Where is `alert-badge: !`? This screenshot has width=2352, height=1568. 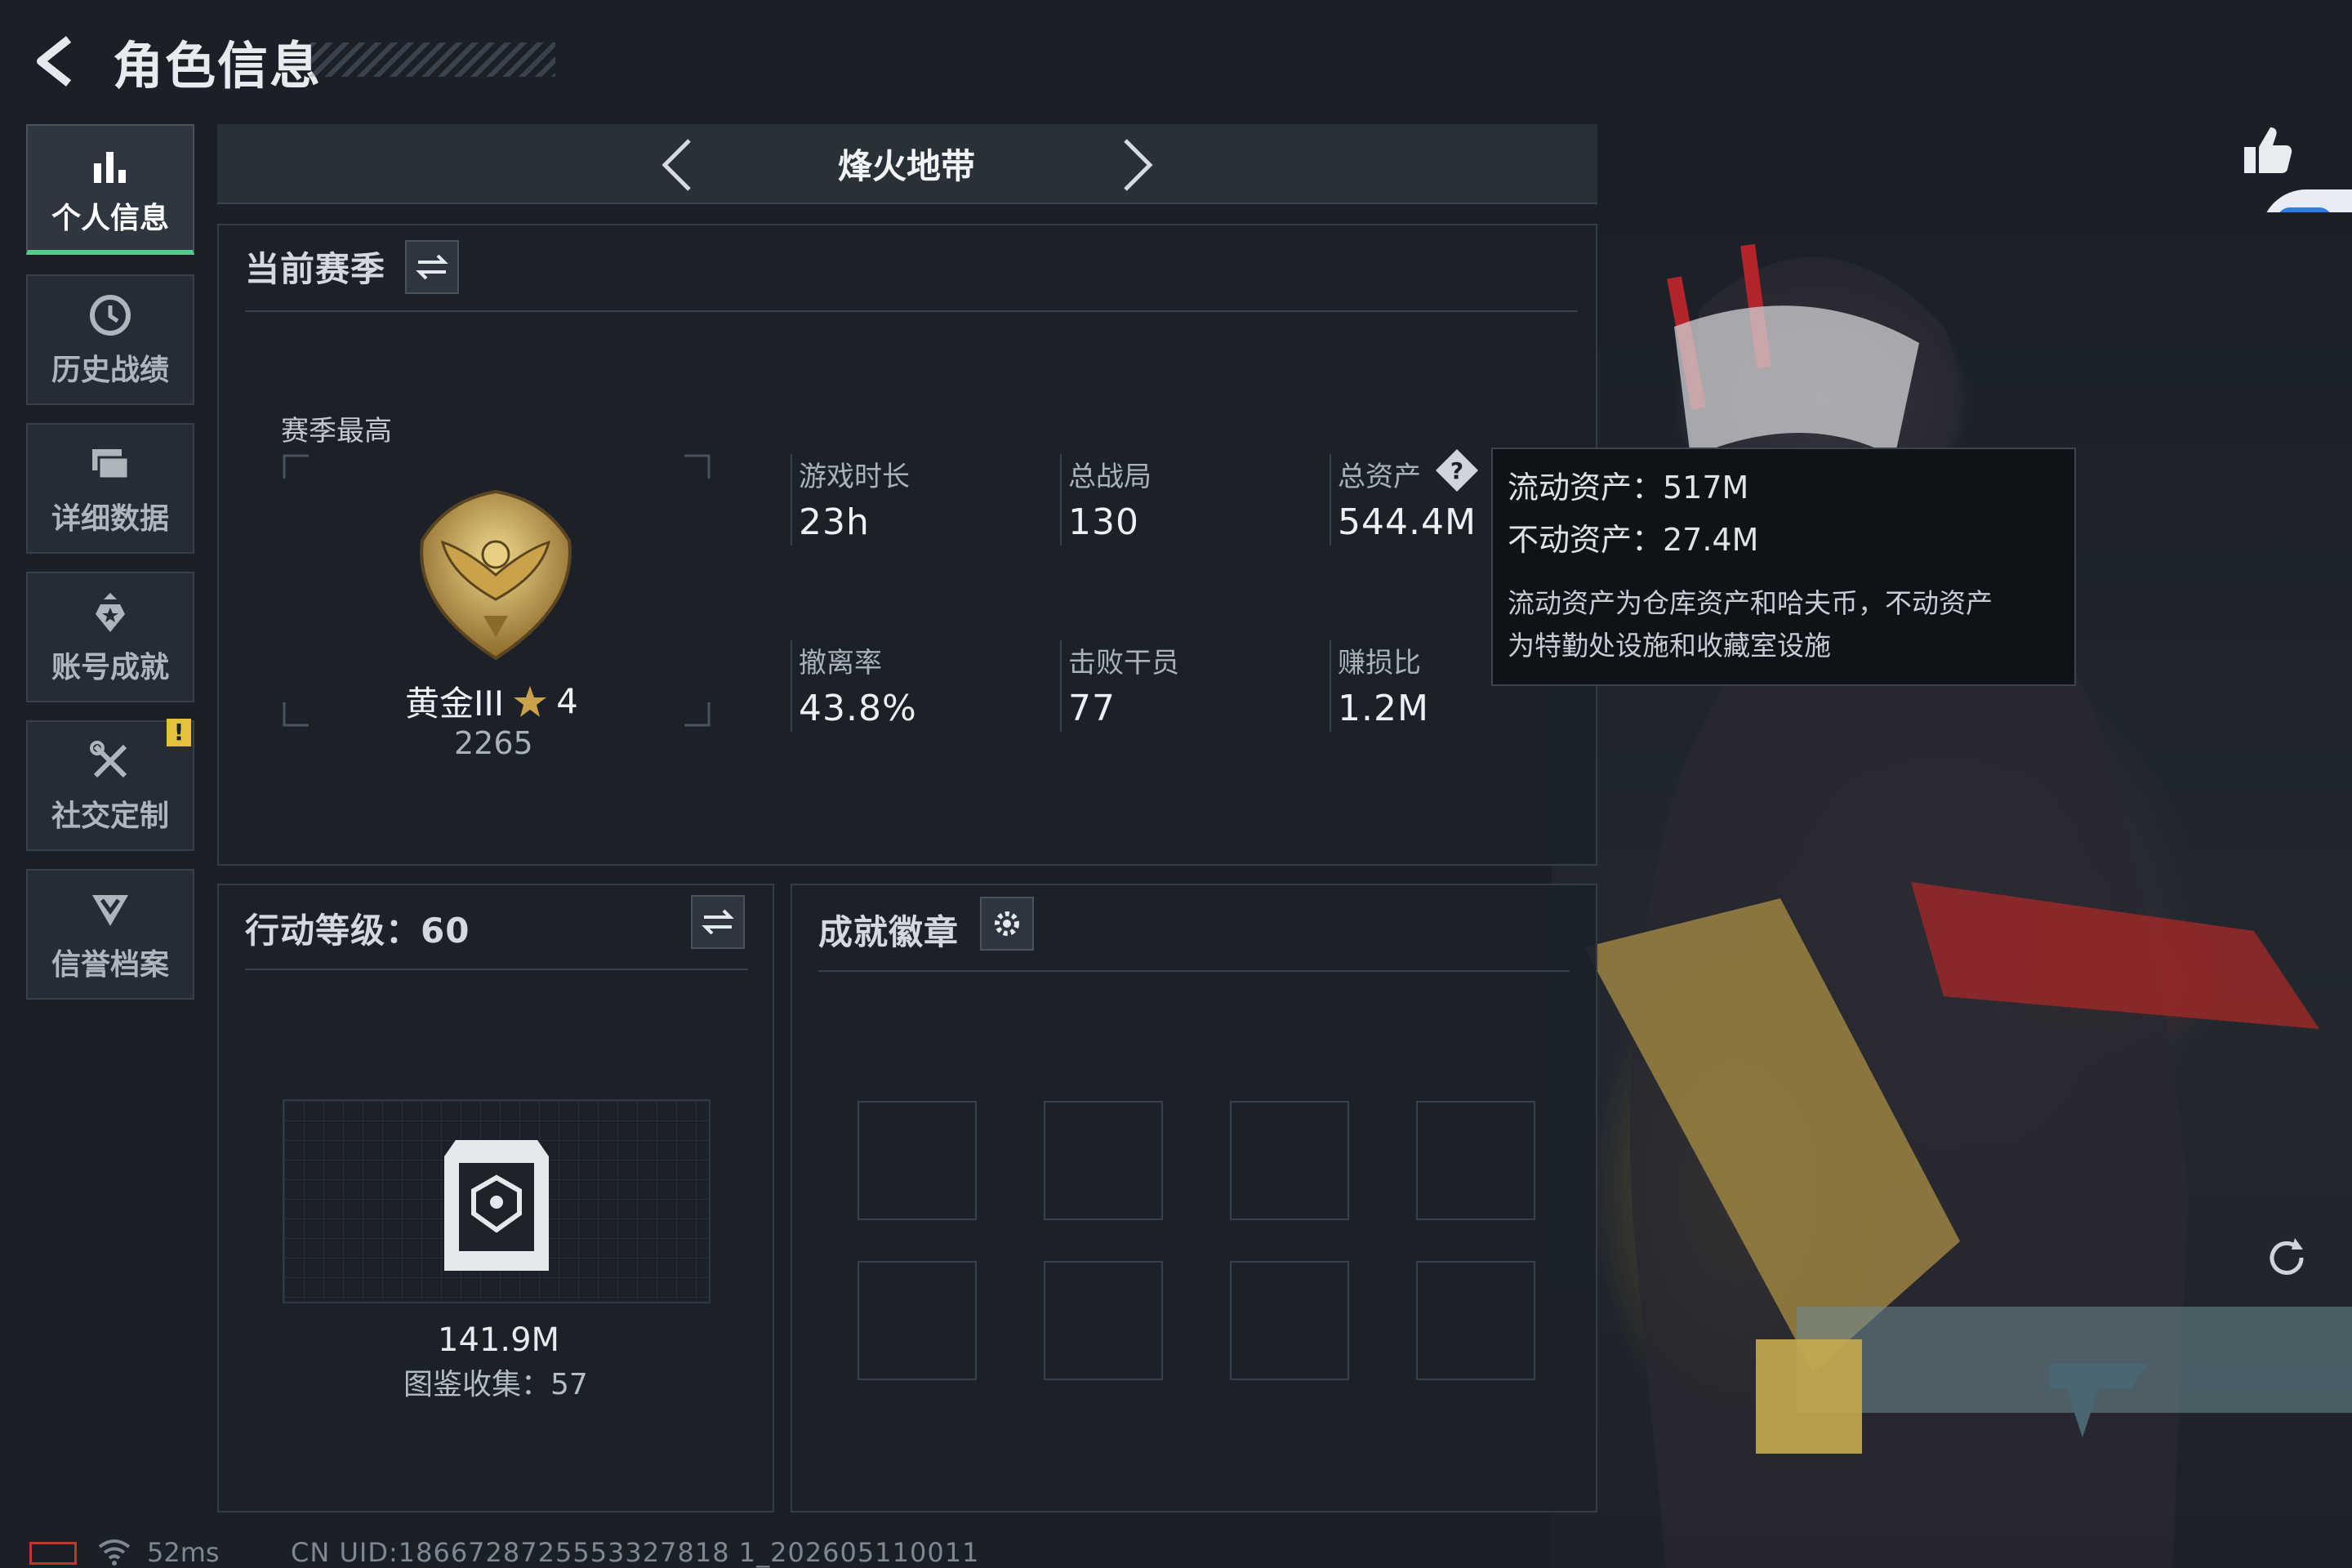
alert-badge: ! is located at coordinates (179, 732).